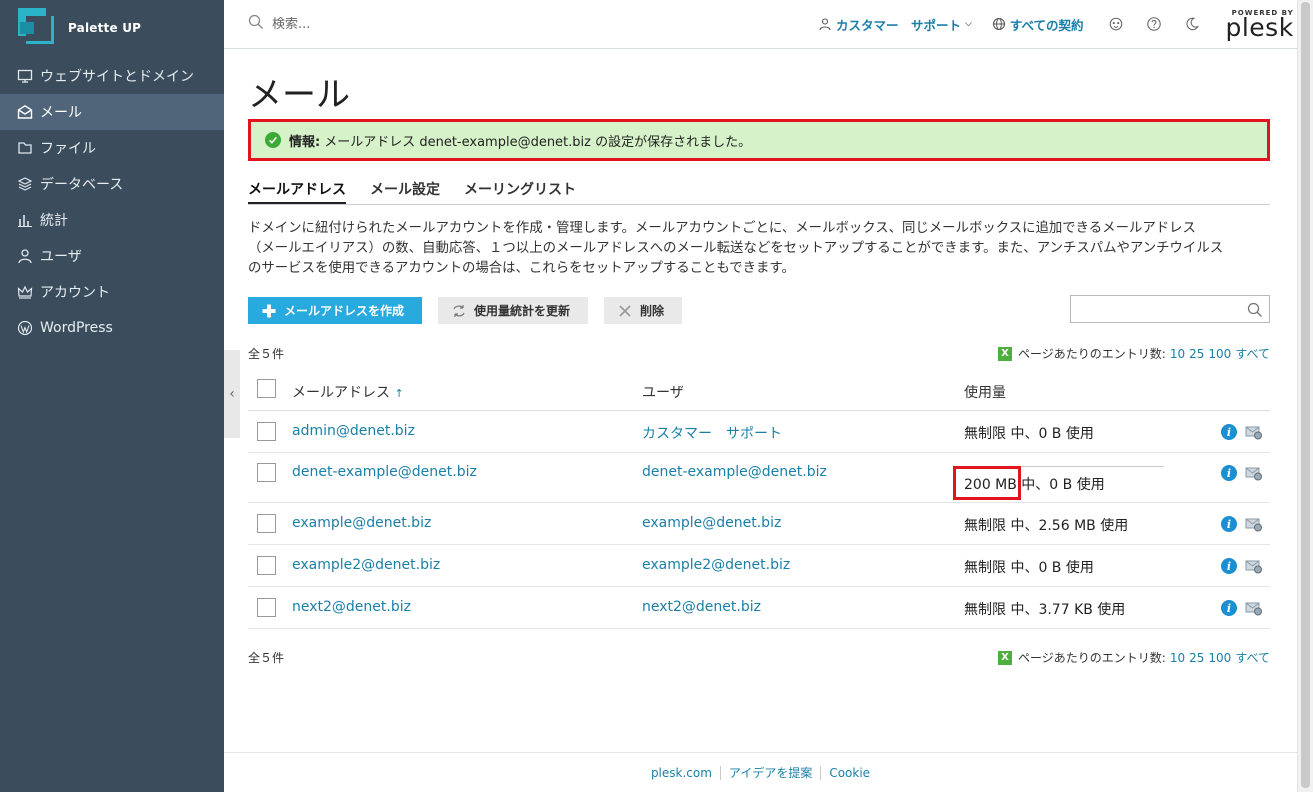  Describe the element at coordinates (348, 392) in the screenshot. I see `column-header-email: メールアドレス ↑` at that location.